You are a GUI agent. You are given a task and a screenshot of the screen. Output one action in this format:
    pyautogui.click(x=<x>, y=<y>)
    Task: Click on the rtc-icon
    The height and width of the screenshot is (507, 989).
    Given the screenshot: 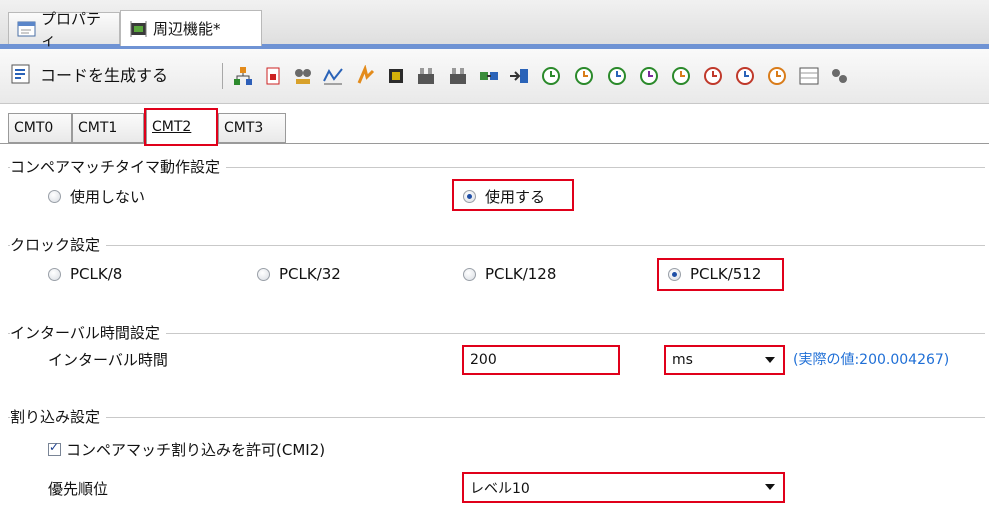 What is the action you would take?
    pyautogui.click(x=713, y=76)
    